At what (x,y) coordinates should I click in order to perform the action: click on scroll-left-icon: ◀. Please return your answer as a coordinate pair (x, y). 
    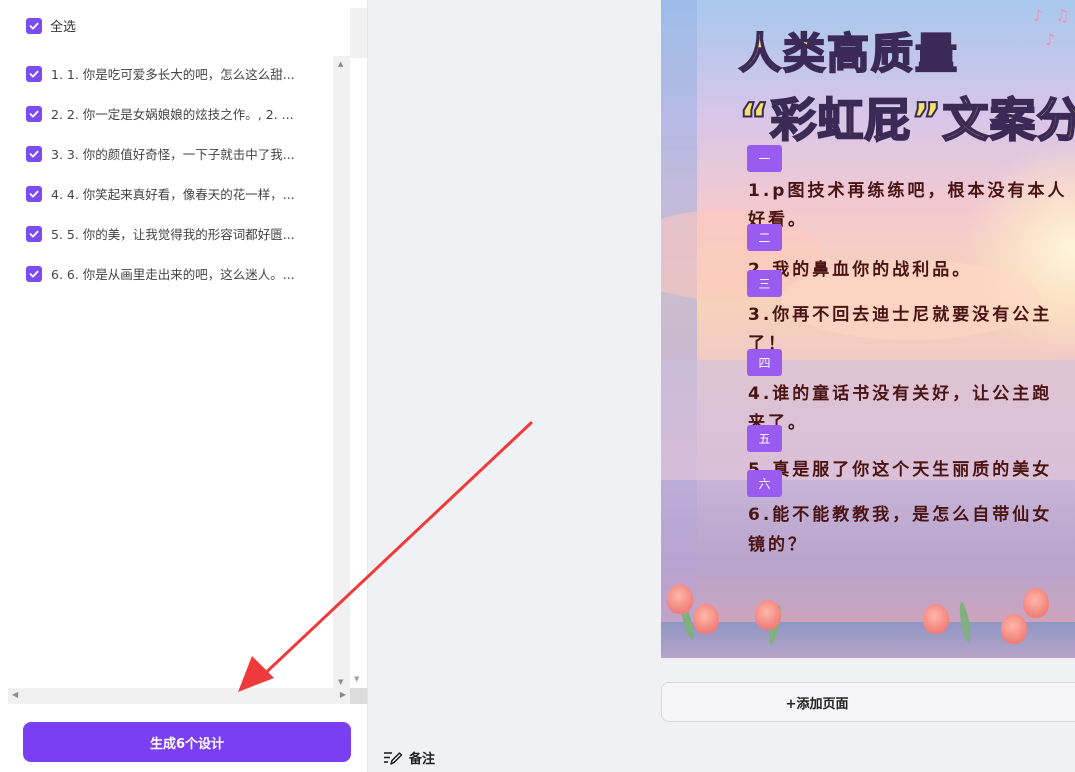
    Looking at the image, I should click on (15, 694).